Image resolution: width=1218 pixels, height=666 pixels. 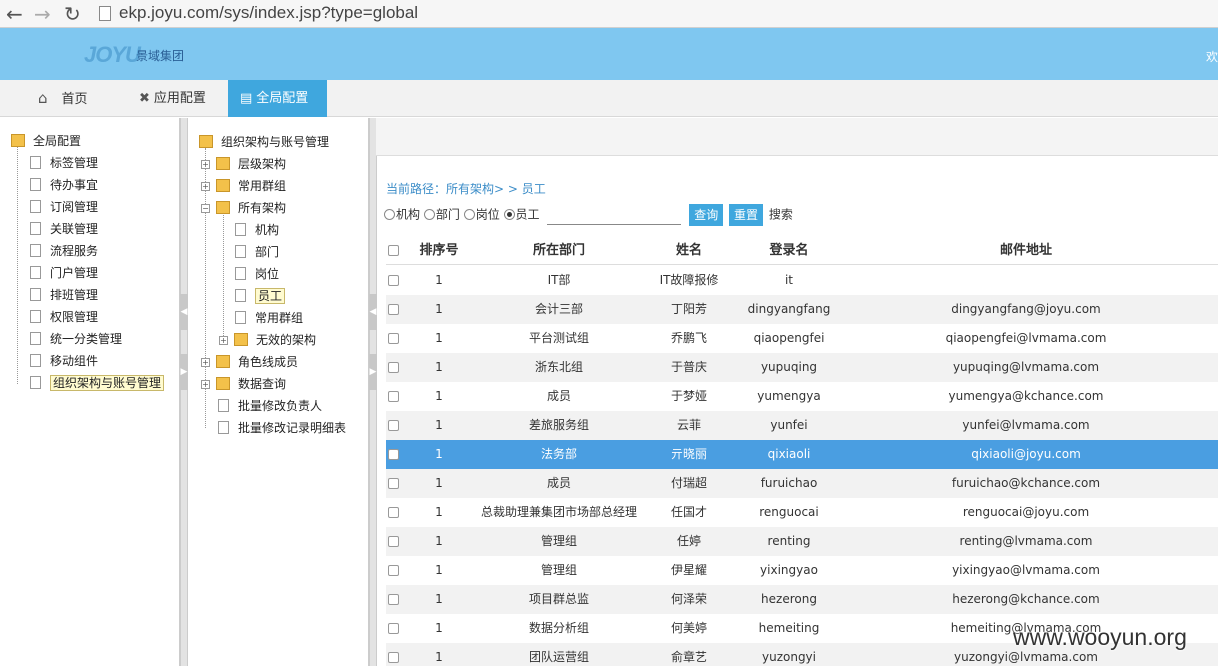 I want to click on table-row: 1 浙东北组 于普庆 yupuqing yupuqing@lvmama.com, so click(x=802, y=367).